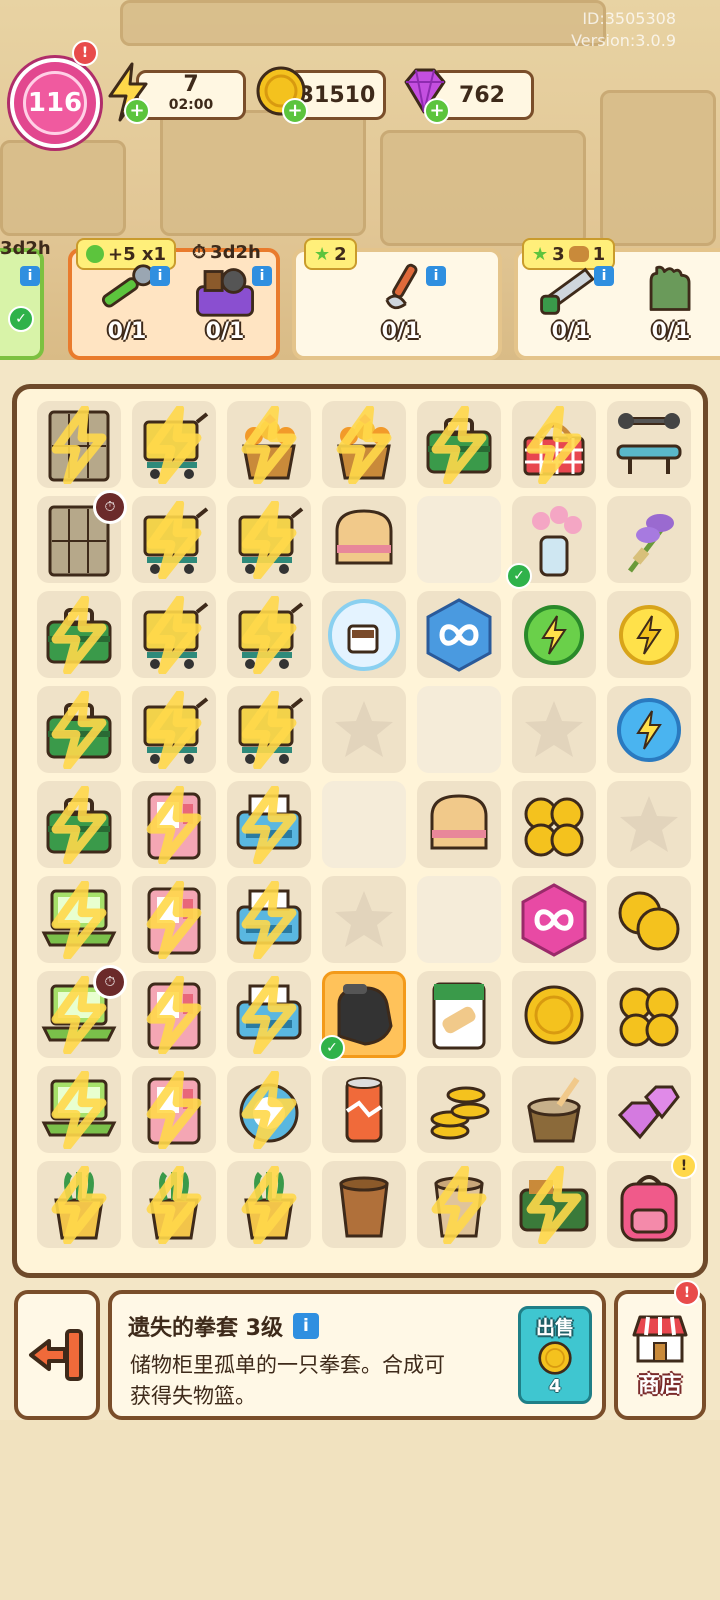  I want to click on star-icon, so click(364, 918).